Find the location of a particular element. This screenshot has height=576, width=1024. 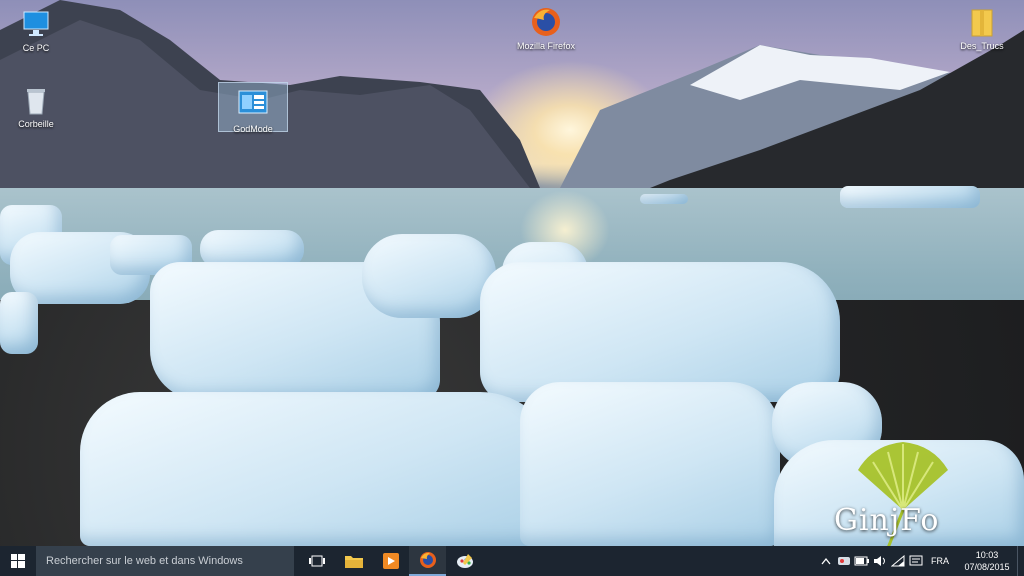

desktop-icon-label: Mozilla Firefox is located at coordinates (545, 46).